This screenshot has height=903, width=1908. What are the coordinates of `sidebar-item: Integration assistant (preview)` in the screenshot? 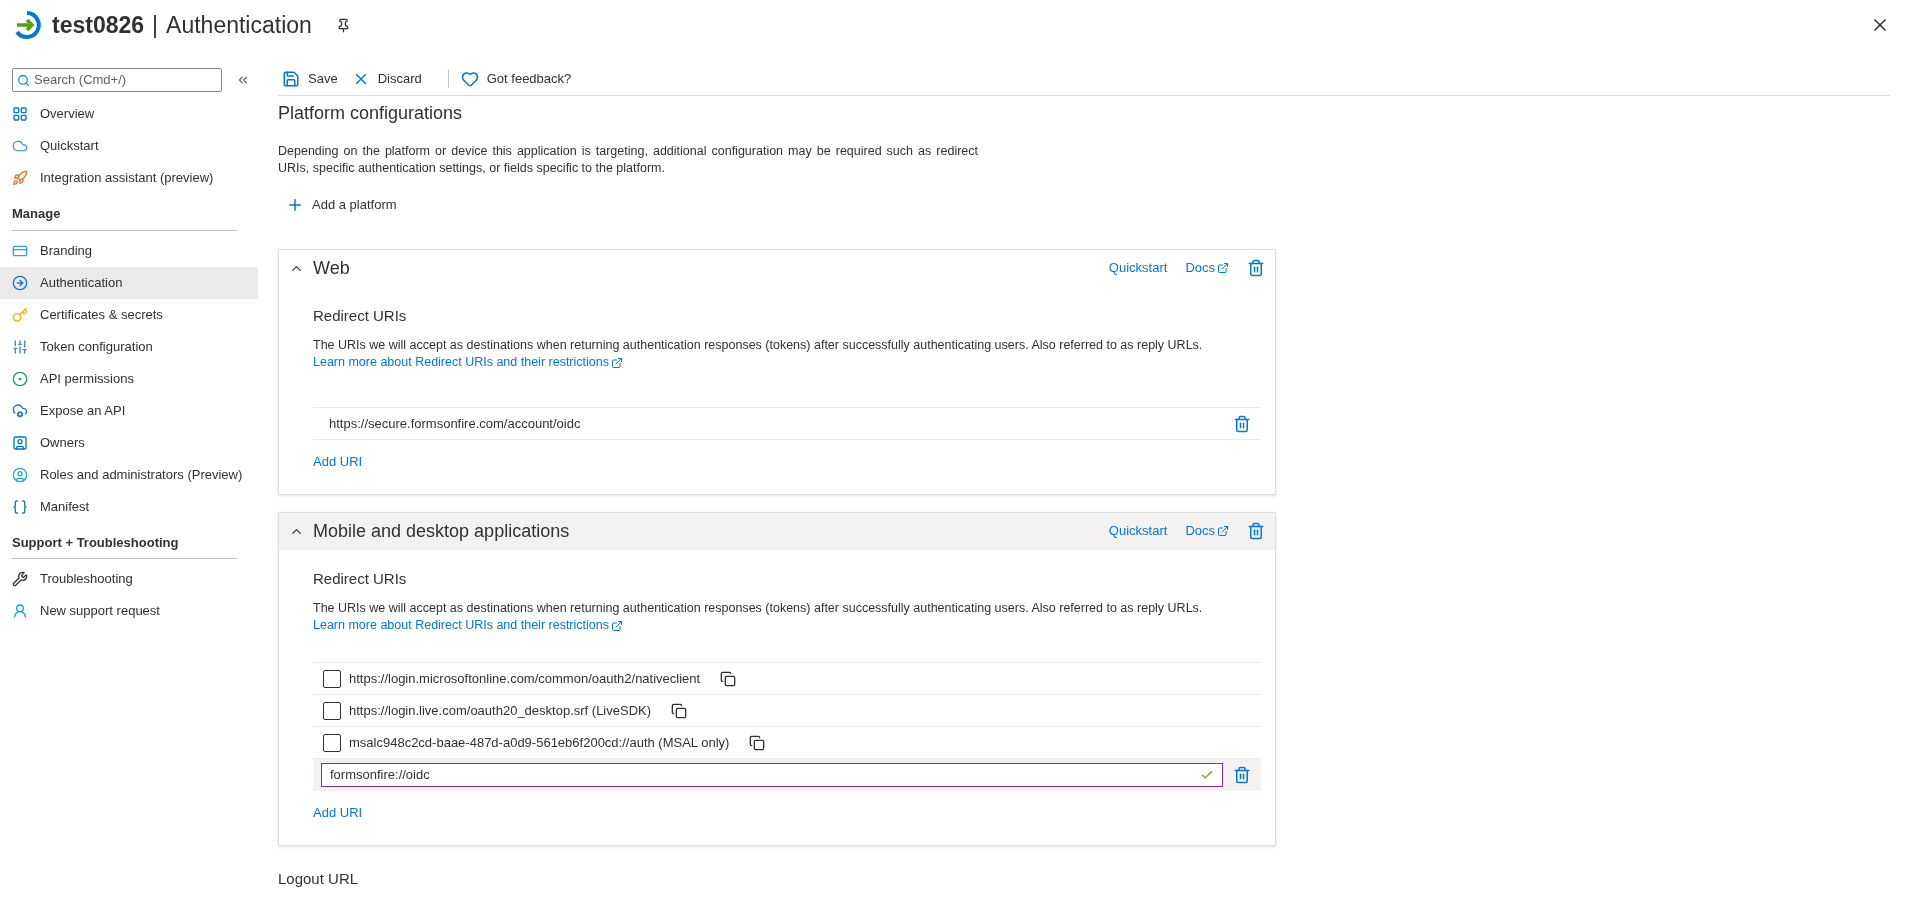 It's located at (129, 178).